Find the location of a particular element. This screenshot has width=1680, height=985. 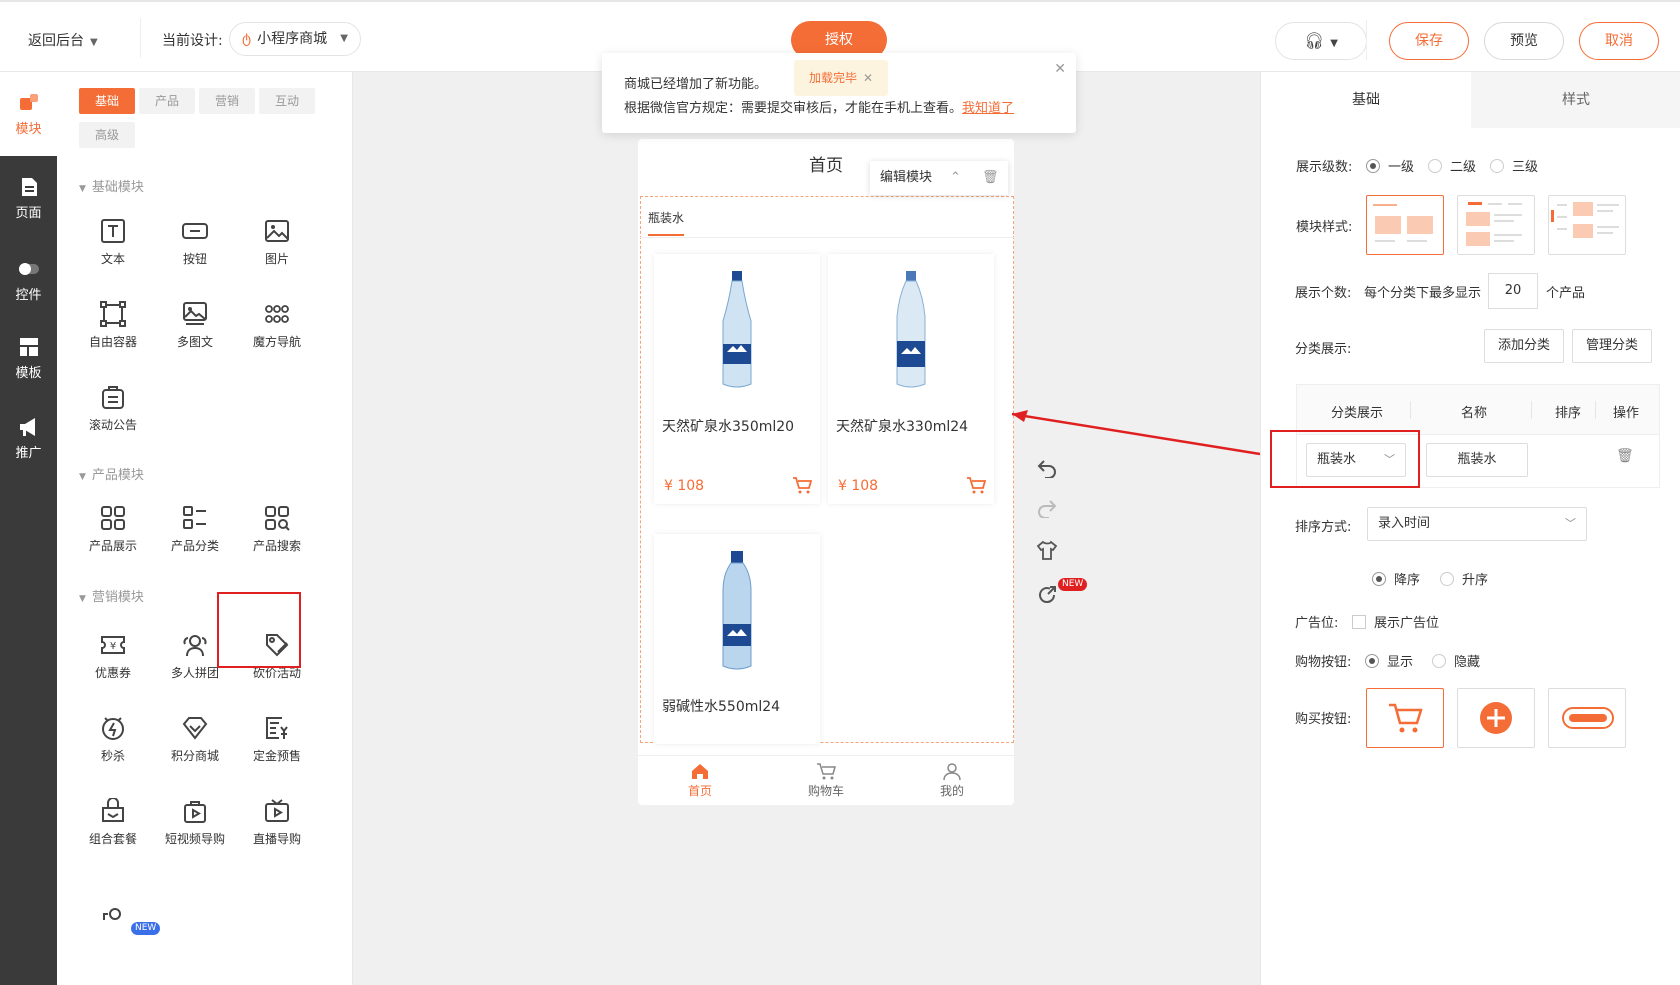

module-points-mall: 积分商城 is located at coordinates (195, 739).